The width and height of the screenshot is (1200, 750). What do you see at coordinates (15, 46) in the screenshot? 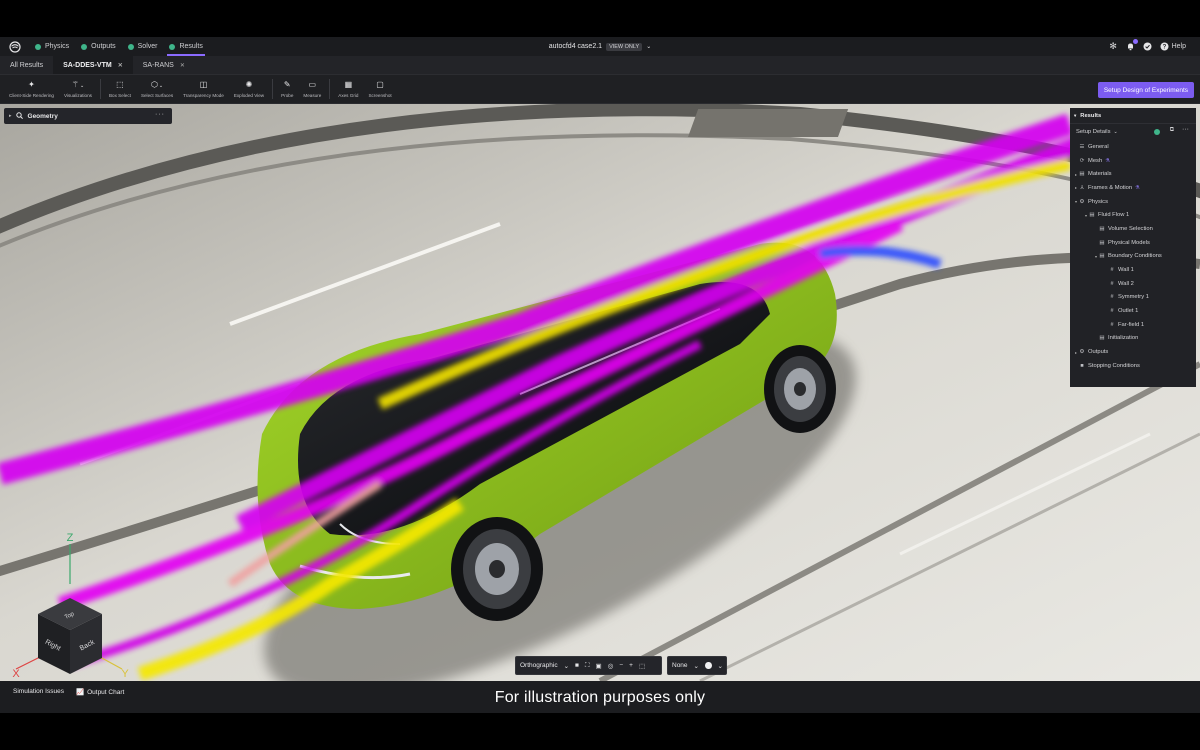
I see `app-logo-icon` at bounding box center [15, 46].